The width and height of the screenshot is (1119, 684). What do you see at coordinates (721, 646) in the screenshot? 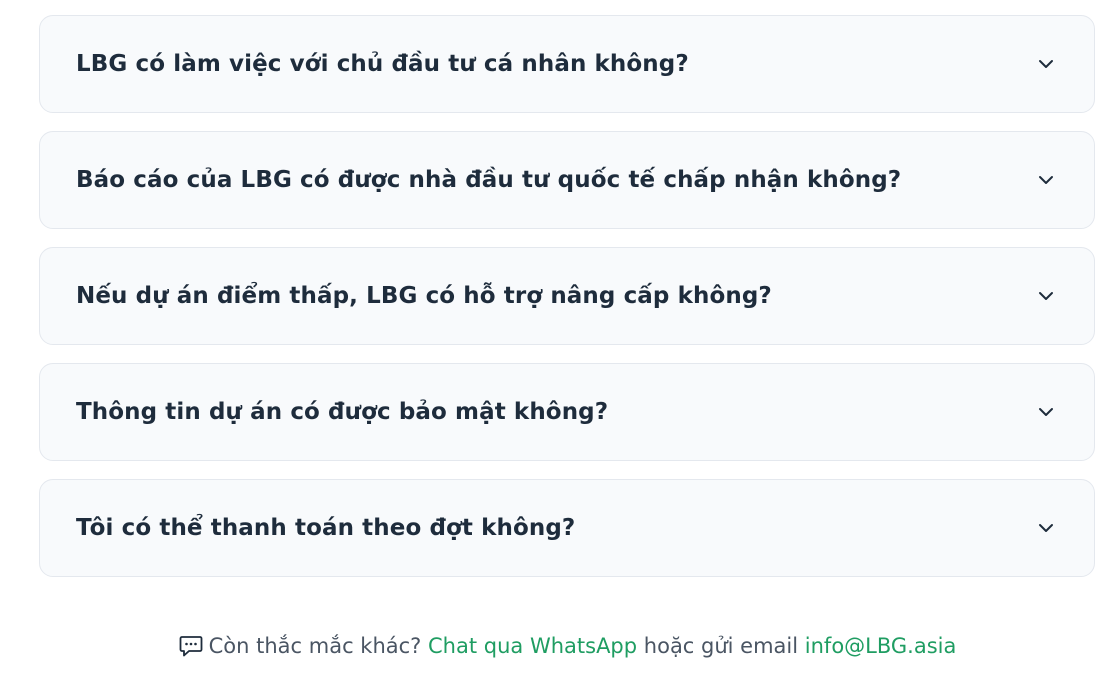
I see `contact-middle-text: hoặc gửi email` at bounding box center [721, 646].